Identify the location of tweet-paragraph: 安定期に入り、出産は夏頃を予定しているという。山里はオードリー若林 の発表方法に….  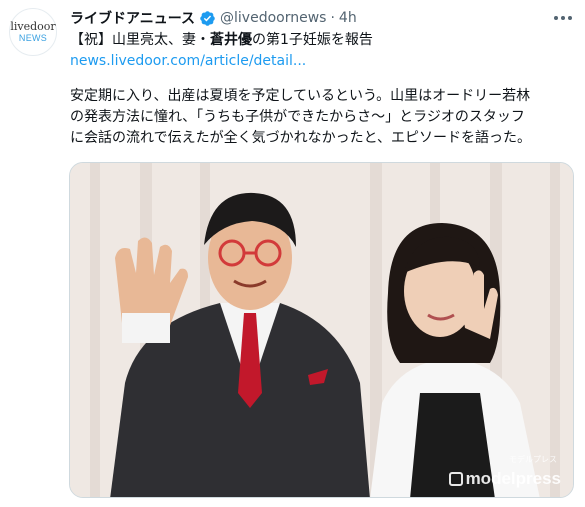
(320, 117).